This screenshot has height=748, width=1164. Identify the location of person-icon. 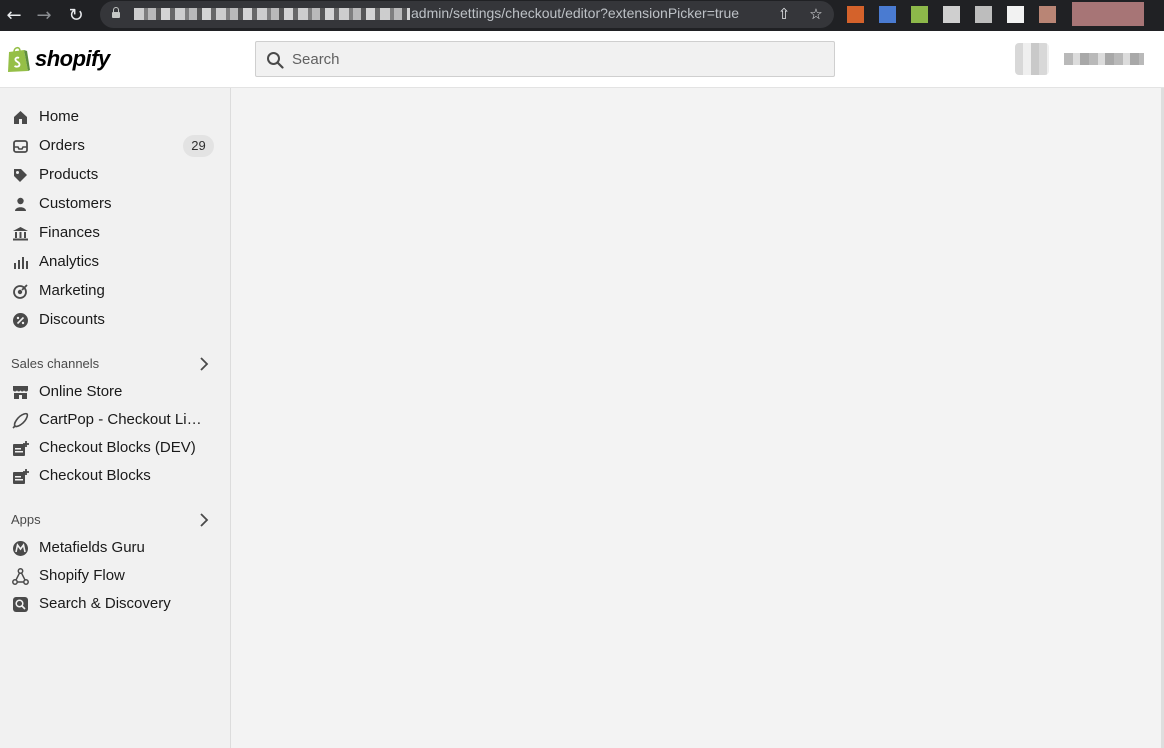
(20, 204).